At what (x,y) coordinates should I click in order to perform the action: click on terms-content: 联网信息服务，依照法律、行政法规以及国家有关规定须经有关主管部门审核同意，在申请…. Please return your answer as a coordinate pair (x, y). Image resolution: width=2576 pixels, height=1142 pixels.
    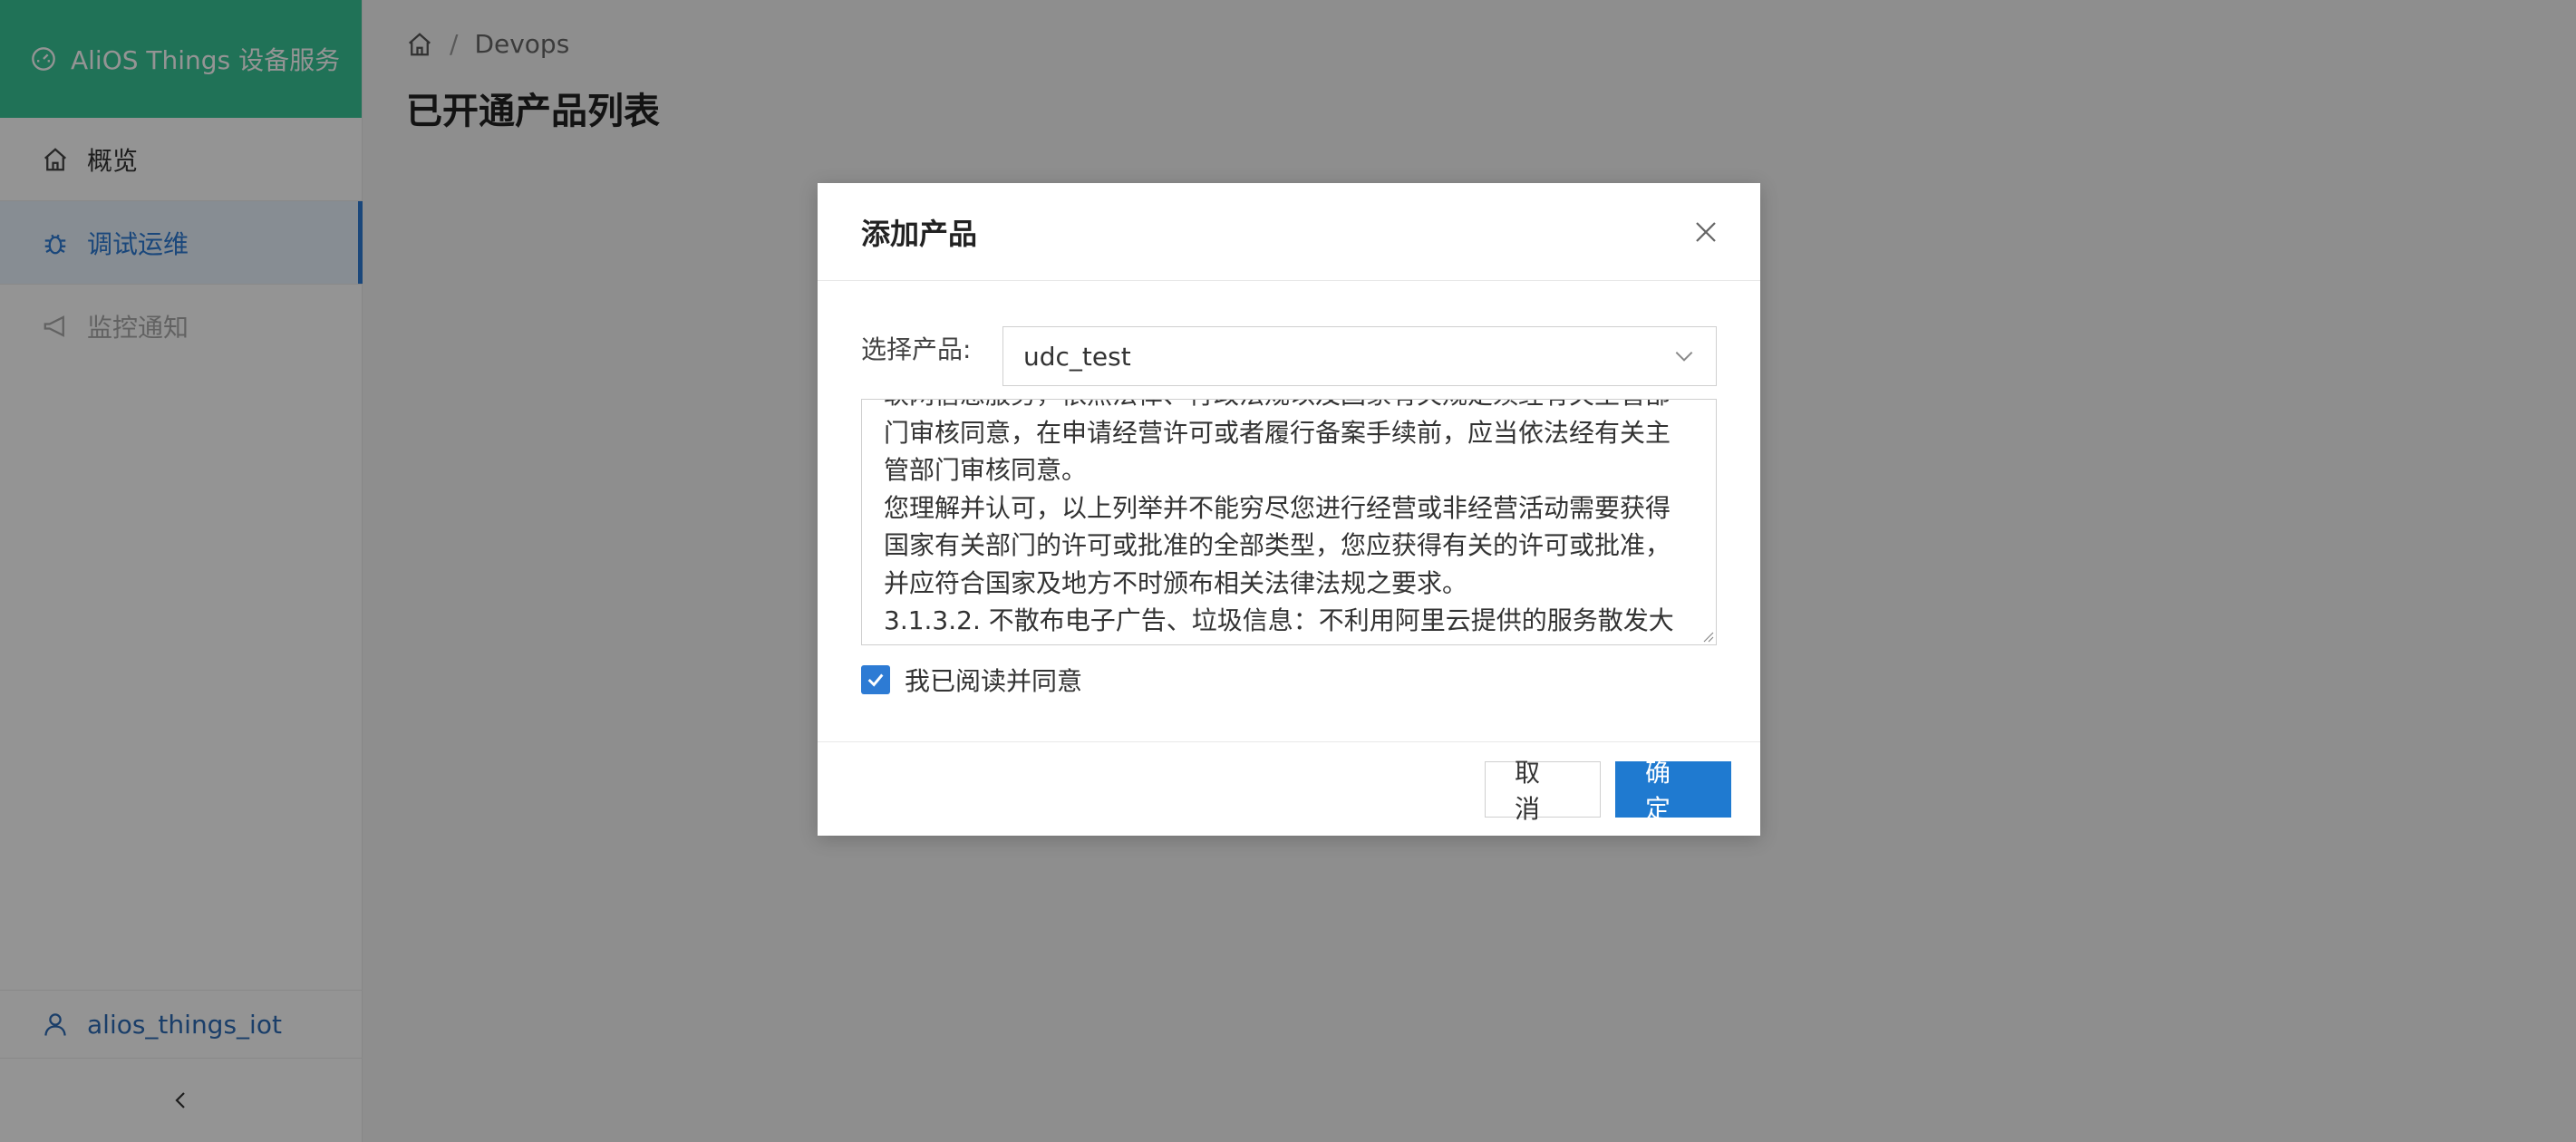
    Looking at the image, I should click on (1289, 522).